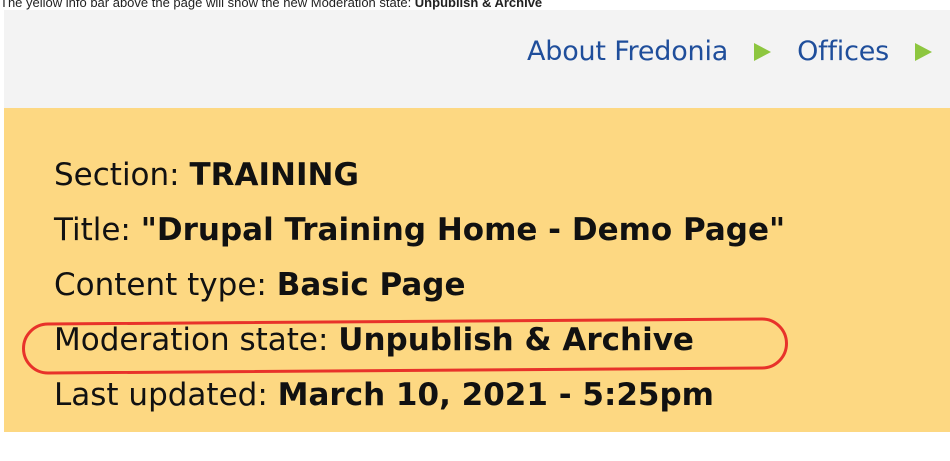 Image resolution: width=950 pixels, height=461 pixels. Describe the element at coordinates (122, 175) in the screenshot. I see `section-label: Section:` at that location.